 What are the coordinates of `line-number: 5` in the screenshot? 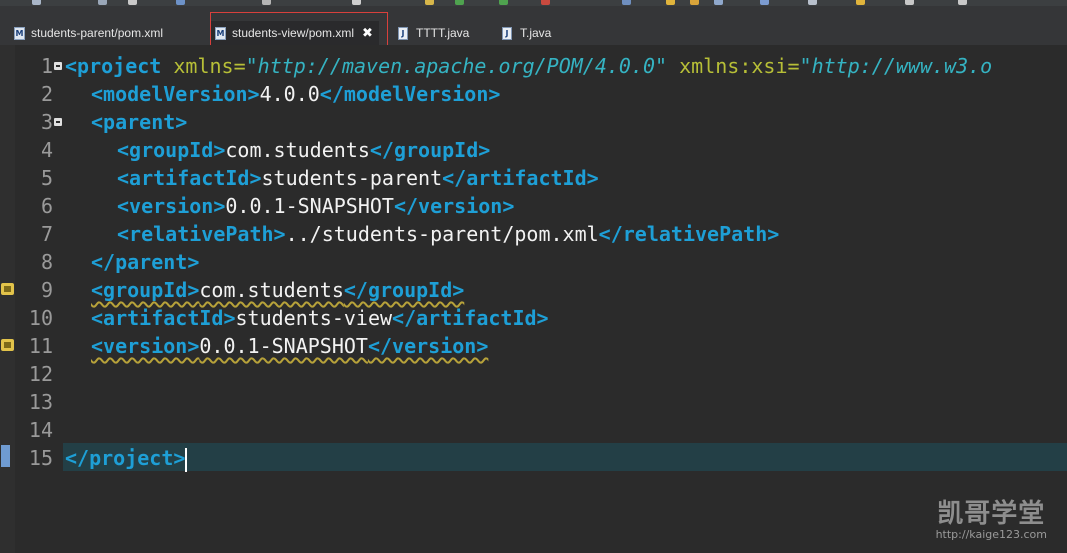 It's located at (46, 178).